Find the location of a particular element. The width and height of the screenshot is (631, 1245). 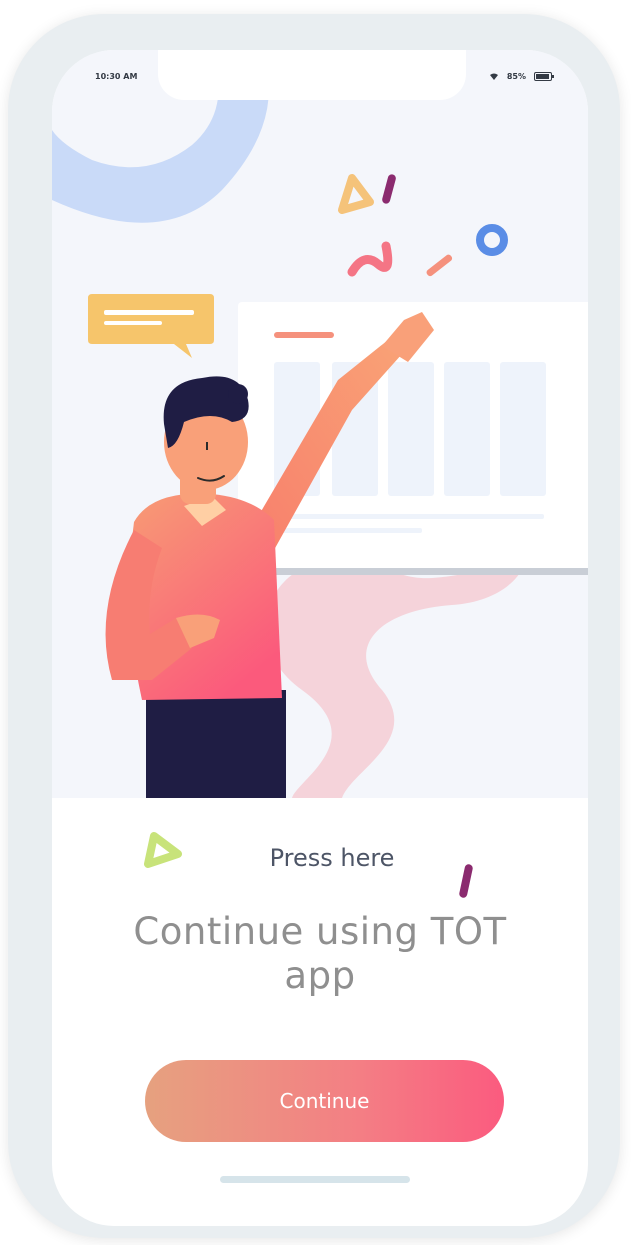

battery-percent: 85% is located at coordinates (516, 76).